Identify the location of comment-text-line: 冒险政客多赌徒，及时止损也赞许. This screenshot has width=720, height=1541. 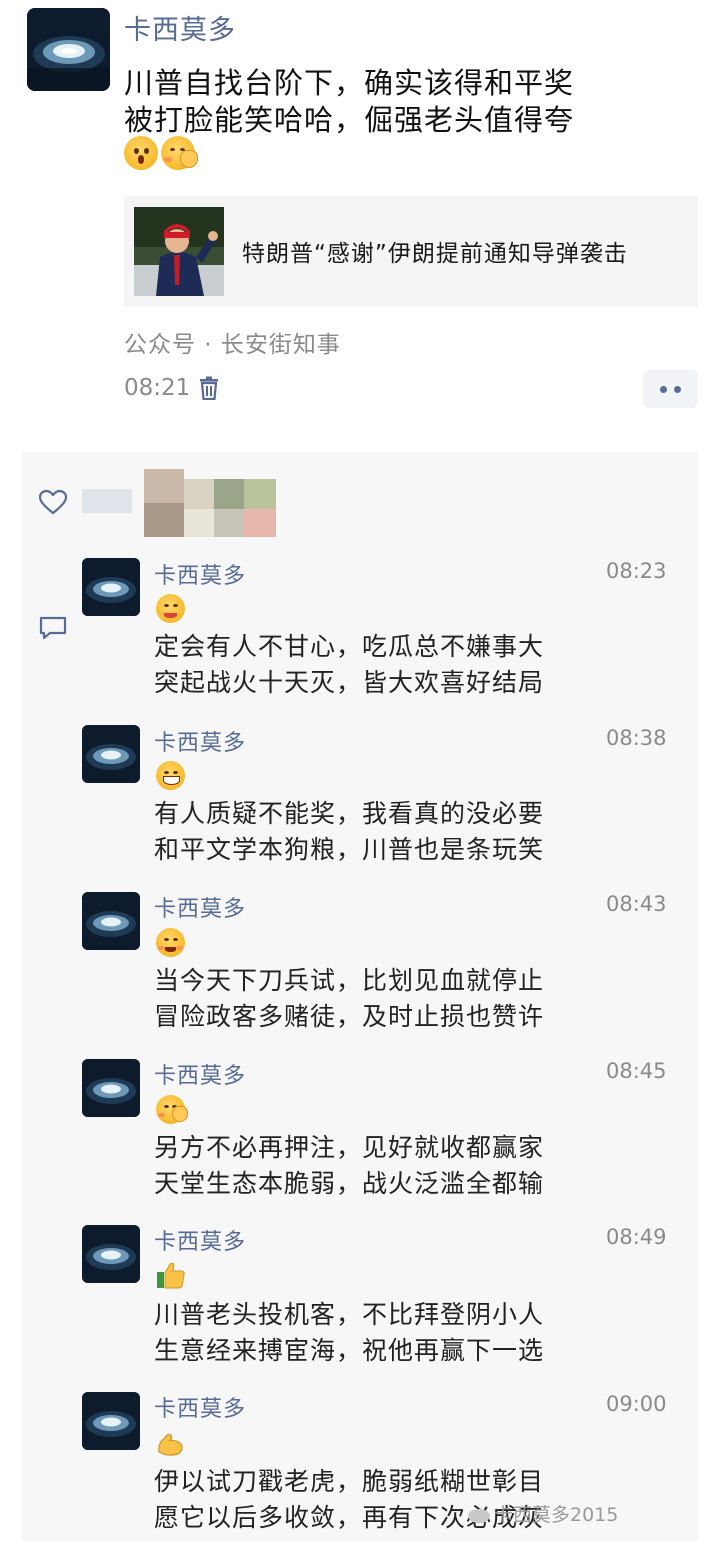
(349, 1016).